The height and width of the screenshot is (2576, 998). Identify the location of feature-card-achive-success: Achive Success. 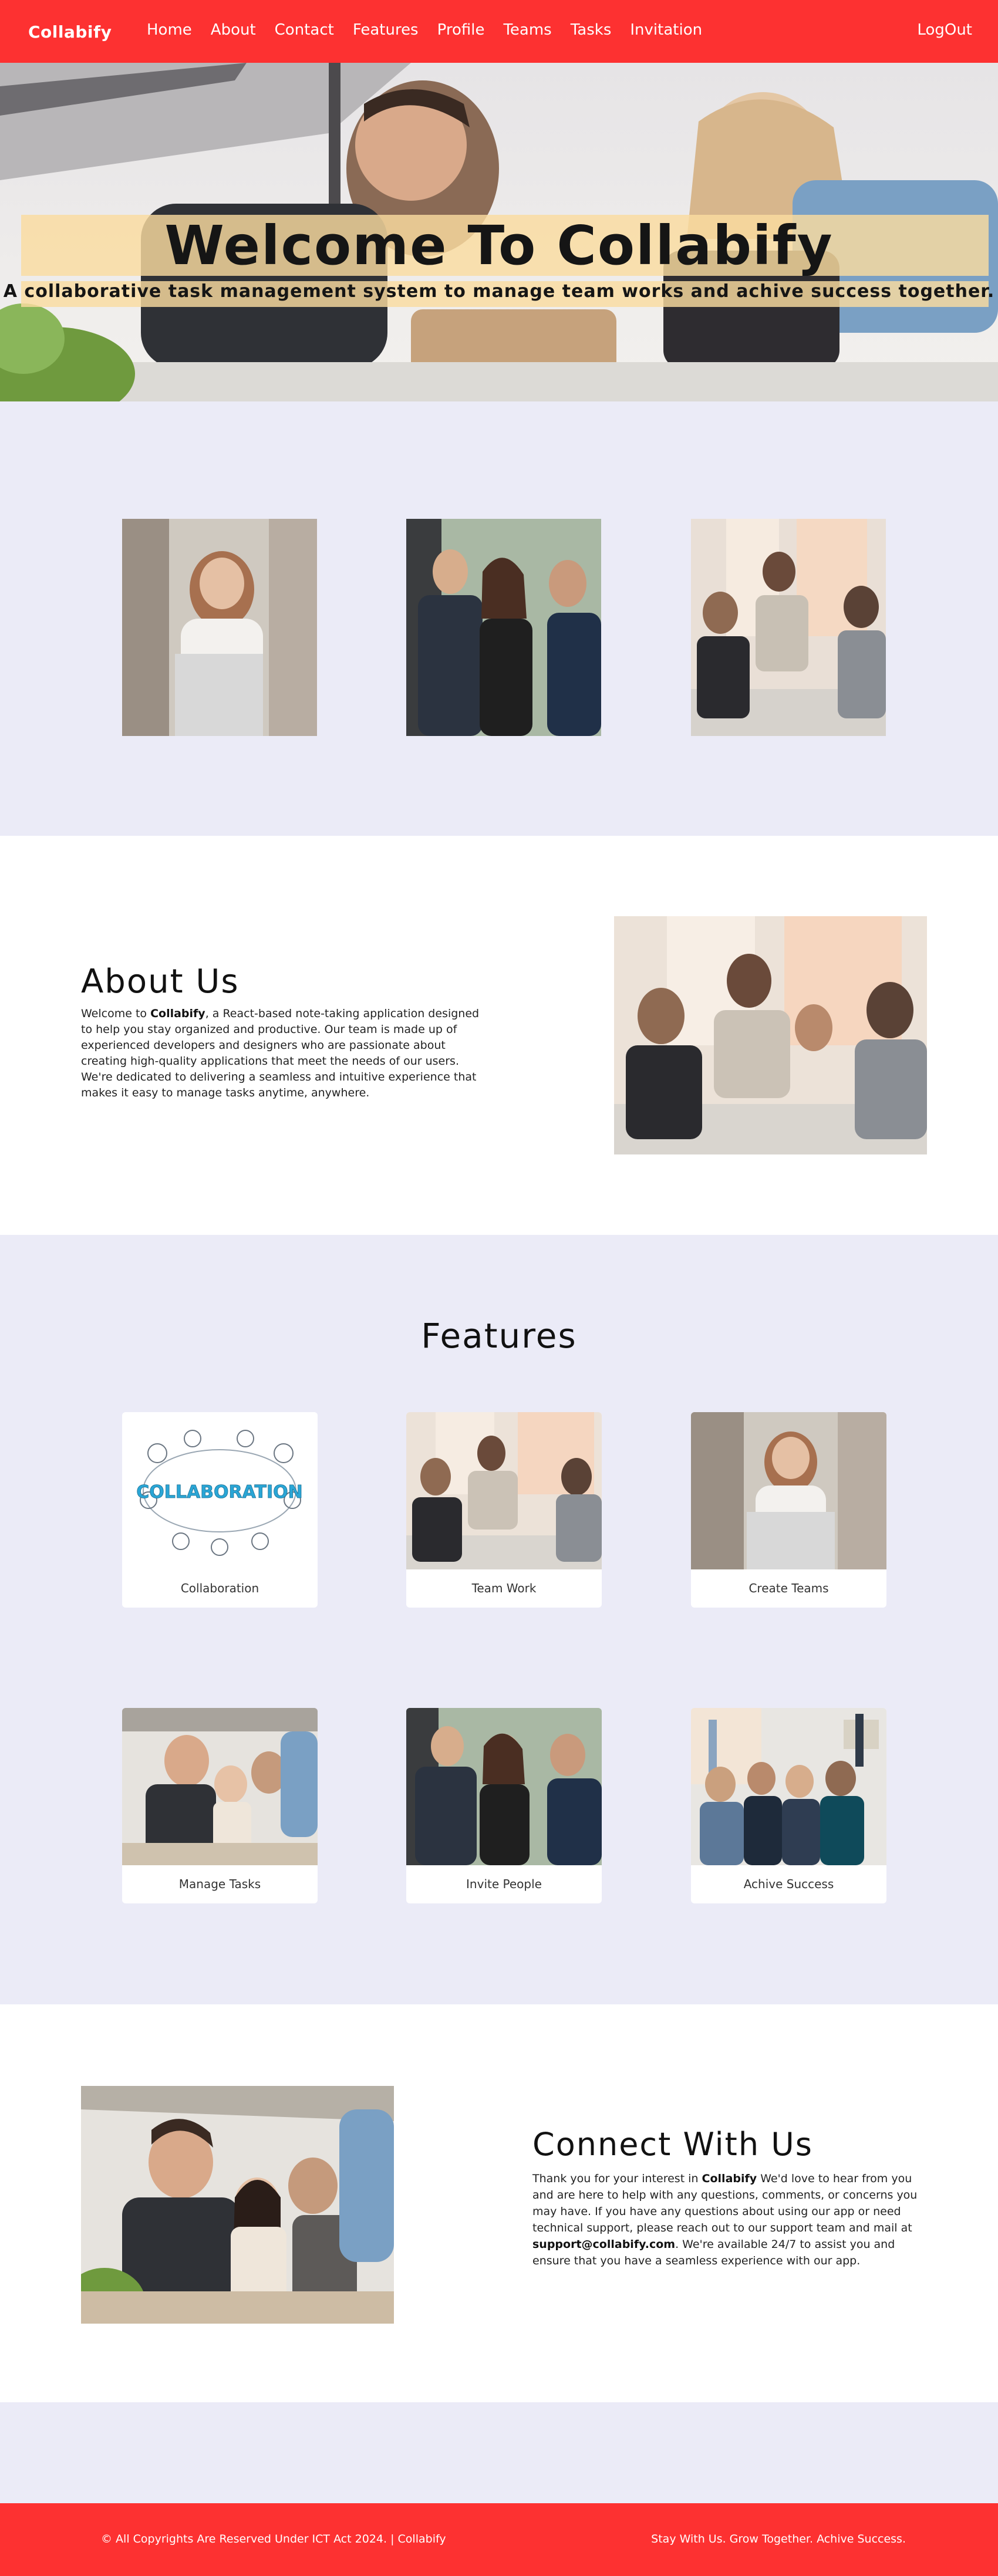
(788, 1805).